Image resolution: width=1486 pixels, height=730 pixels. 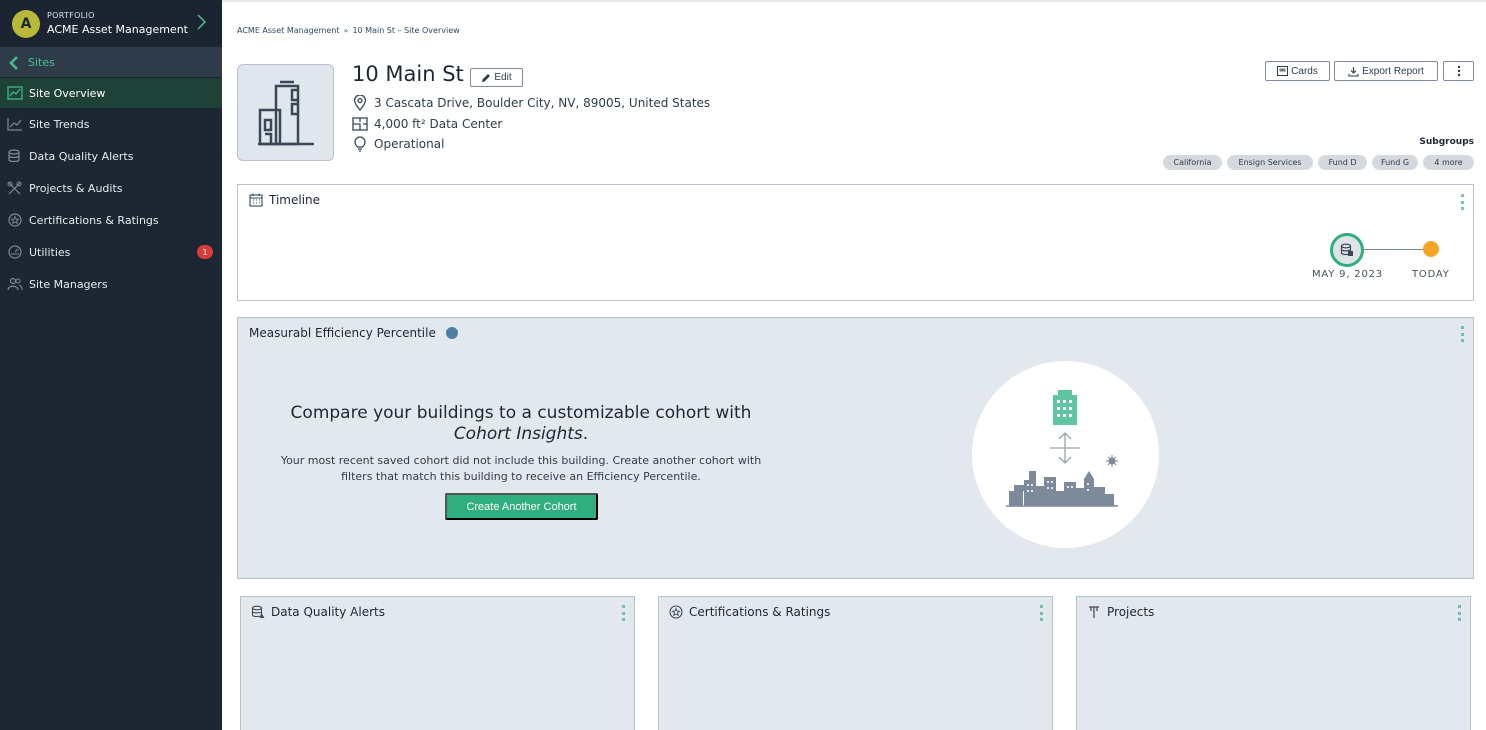 What do you see at coordinates (205, 252) in the screenshot?
I see `utilities-badge: 1` at bounding box center [205, 252].